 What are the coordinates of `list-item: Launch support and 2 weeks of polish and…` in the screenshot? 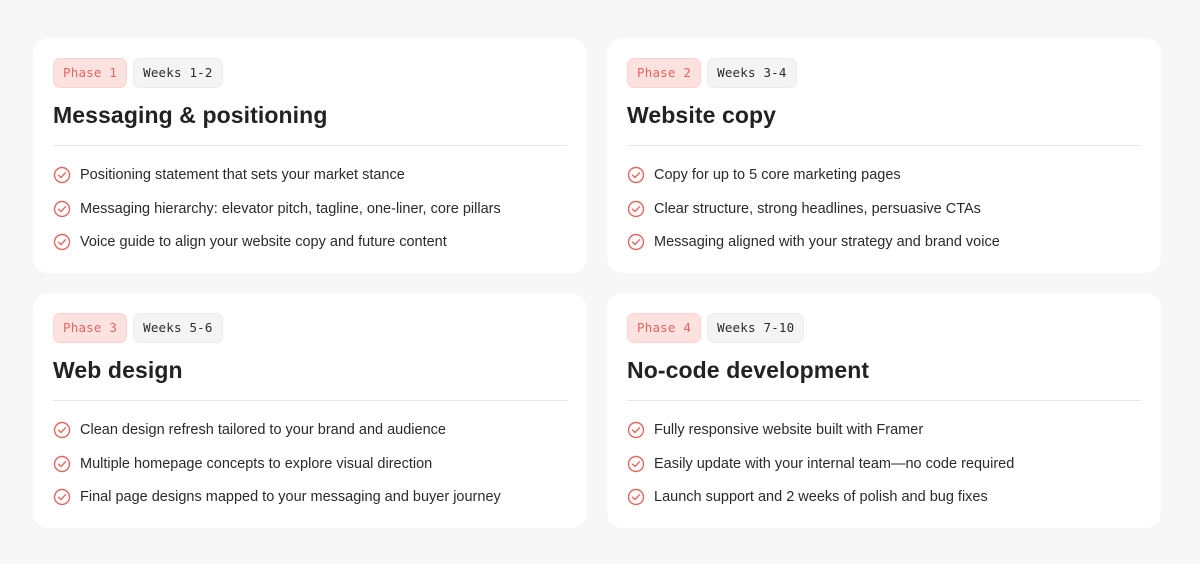 It's located at (884, 497).